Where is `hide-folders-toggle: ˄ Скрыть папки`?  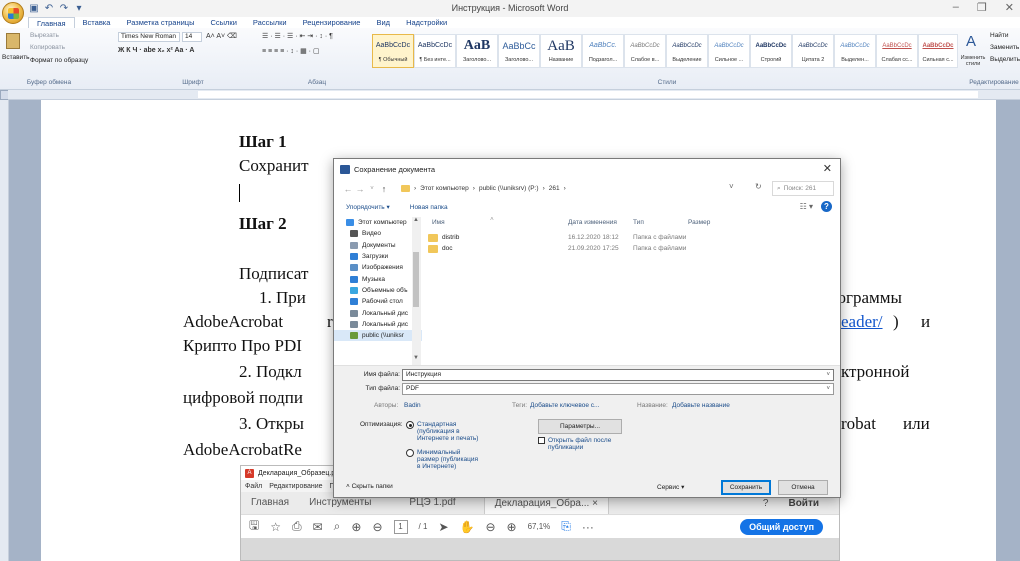 hide-folders-toggle: ˄ Скрыть папки is located at coordinates (369, 486).